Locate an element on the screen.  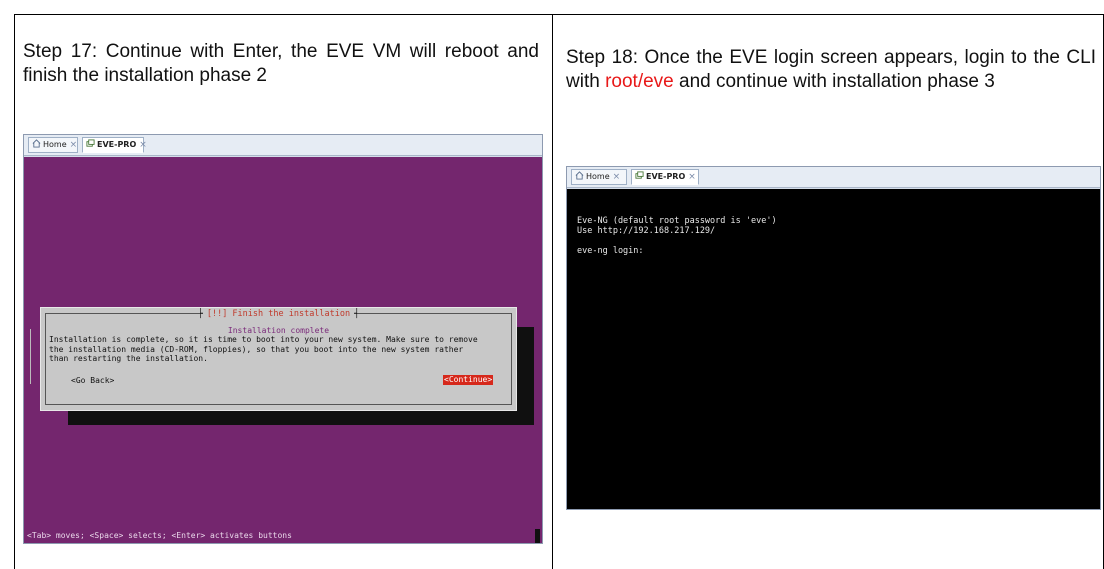
console-line: Eve-NG (default root password is 'eve') is located at coordinates (677, 221).